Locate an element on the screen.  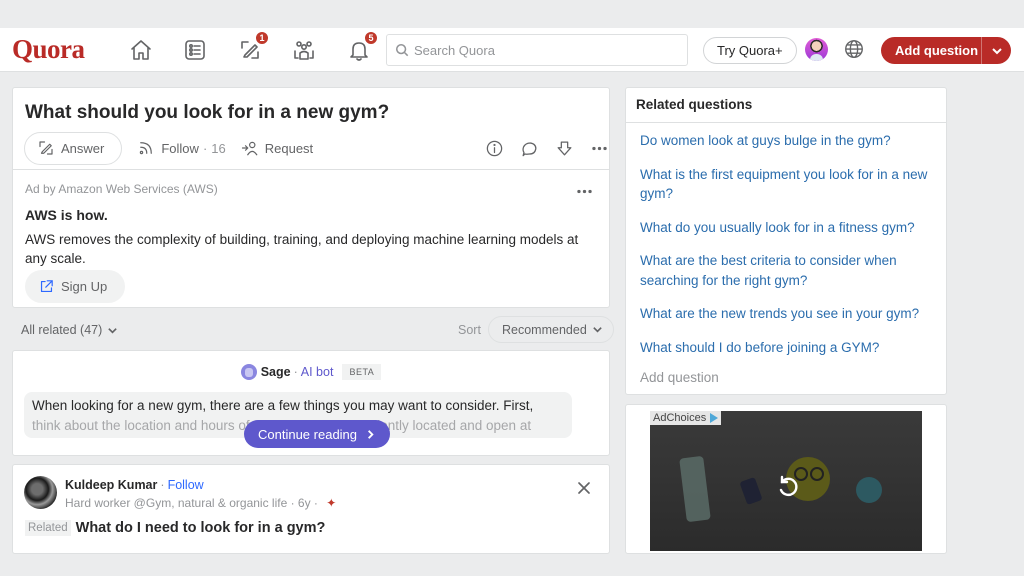
follow-question-button: Follow · 16 is located at coordinates (181, 148).